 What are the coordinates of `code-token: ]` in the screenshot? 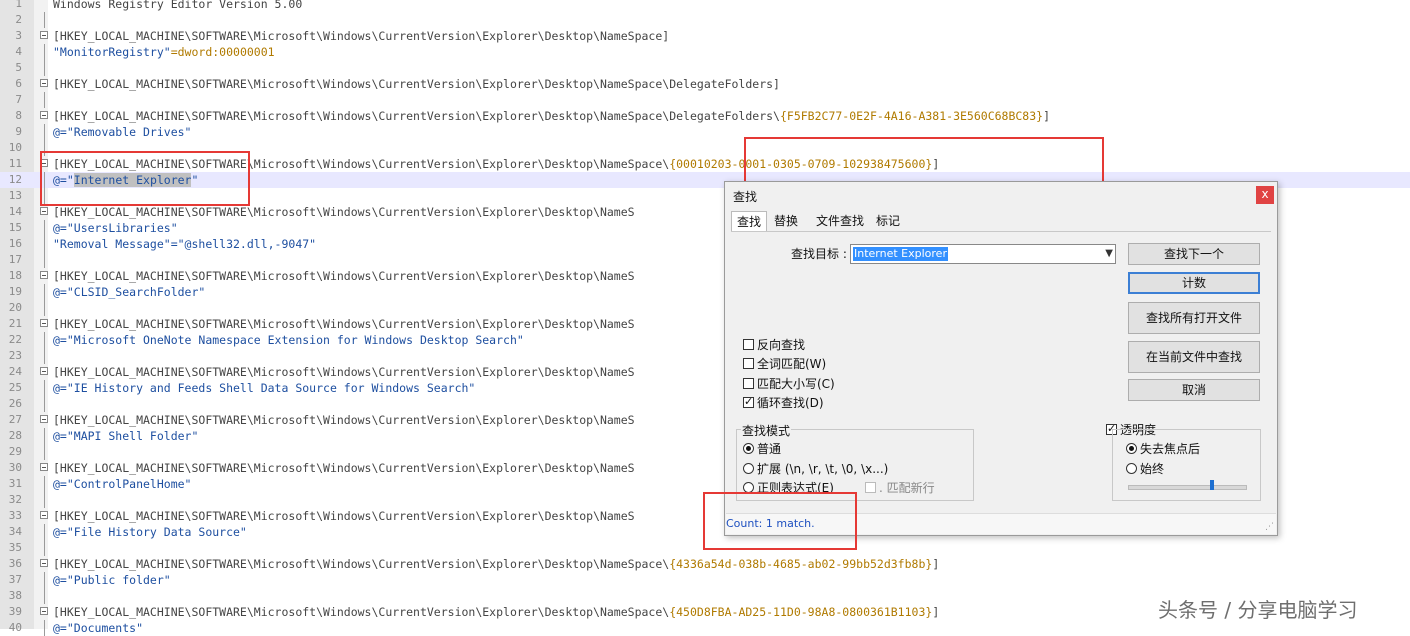 It's located at (936, 564).